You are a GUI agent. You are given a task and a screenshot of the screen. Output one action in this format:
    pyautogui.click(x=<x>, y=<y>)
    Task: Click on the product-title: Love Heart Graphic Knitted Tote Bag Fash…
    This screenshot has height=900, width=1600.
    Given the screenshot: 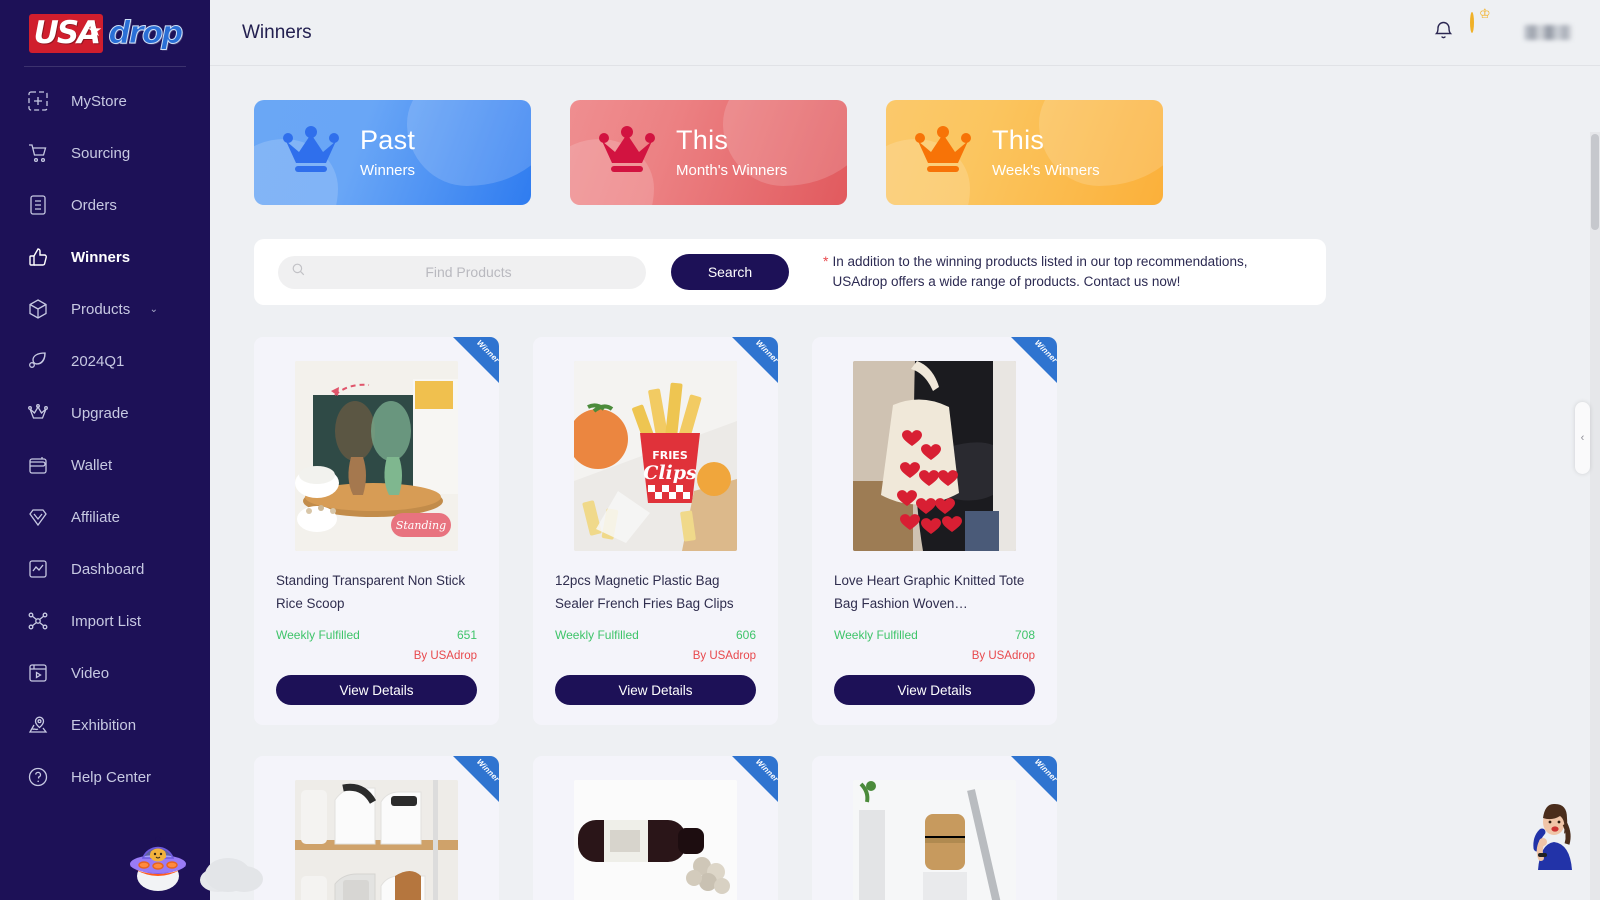 What is the action you would take?
    pyautogui.click(x=929, y=592)
    